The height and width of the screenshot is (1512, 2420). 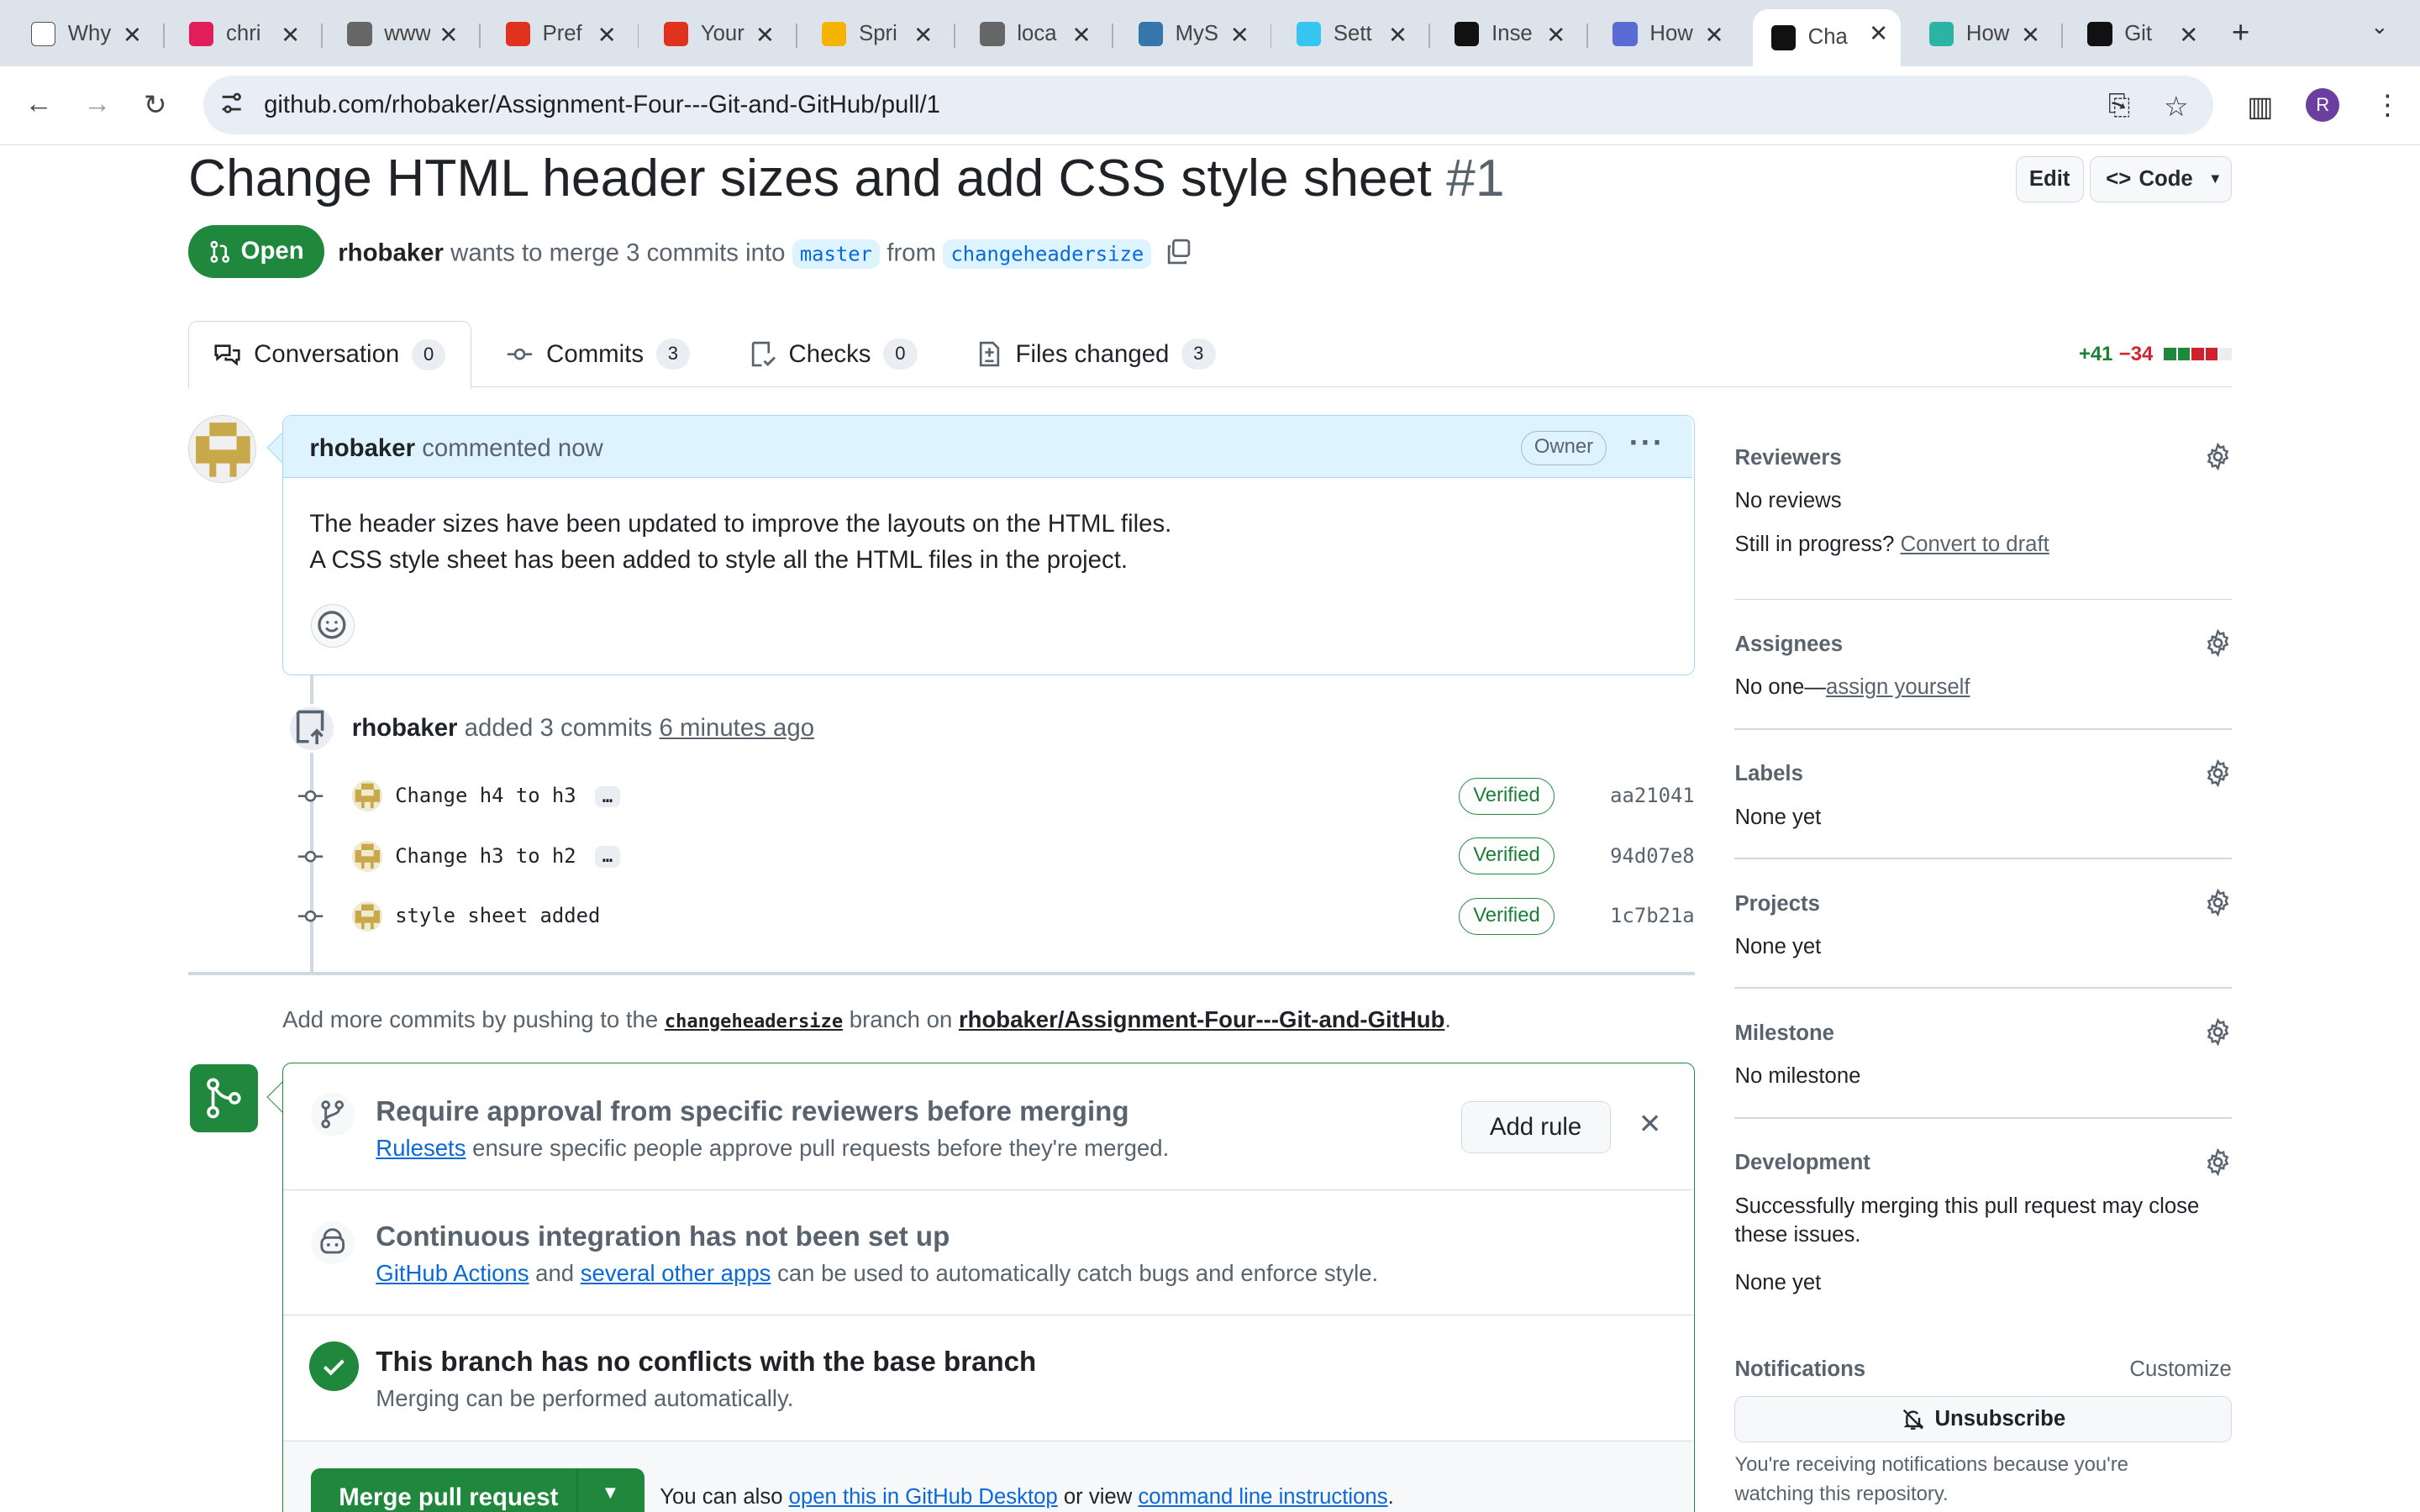 I want to click on unsubscribe-button: Unsubscribe, so click(x=1983, y=1419).